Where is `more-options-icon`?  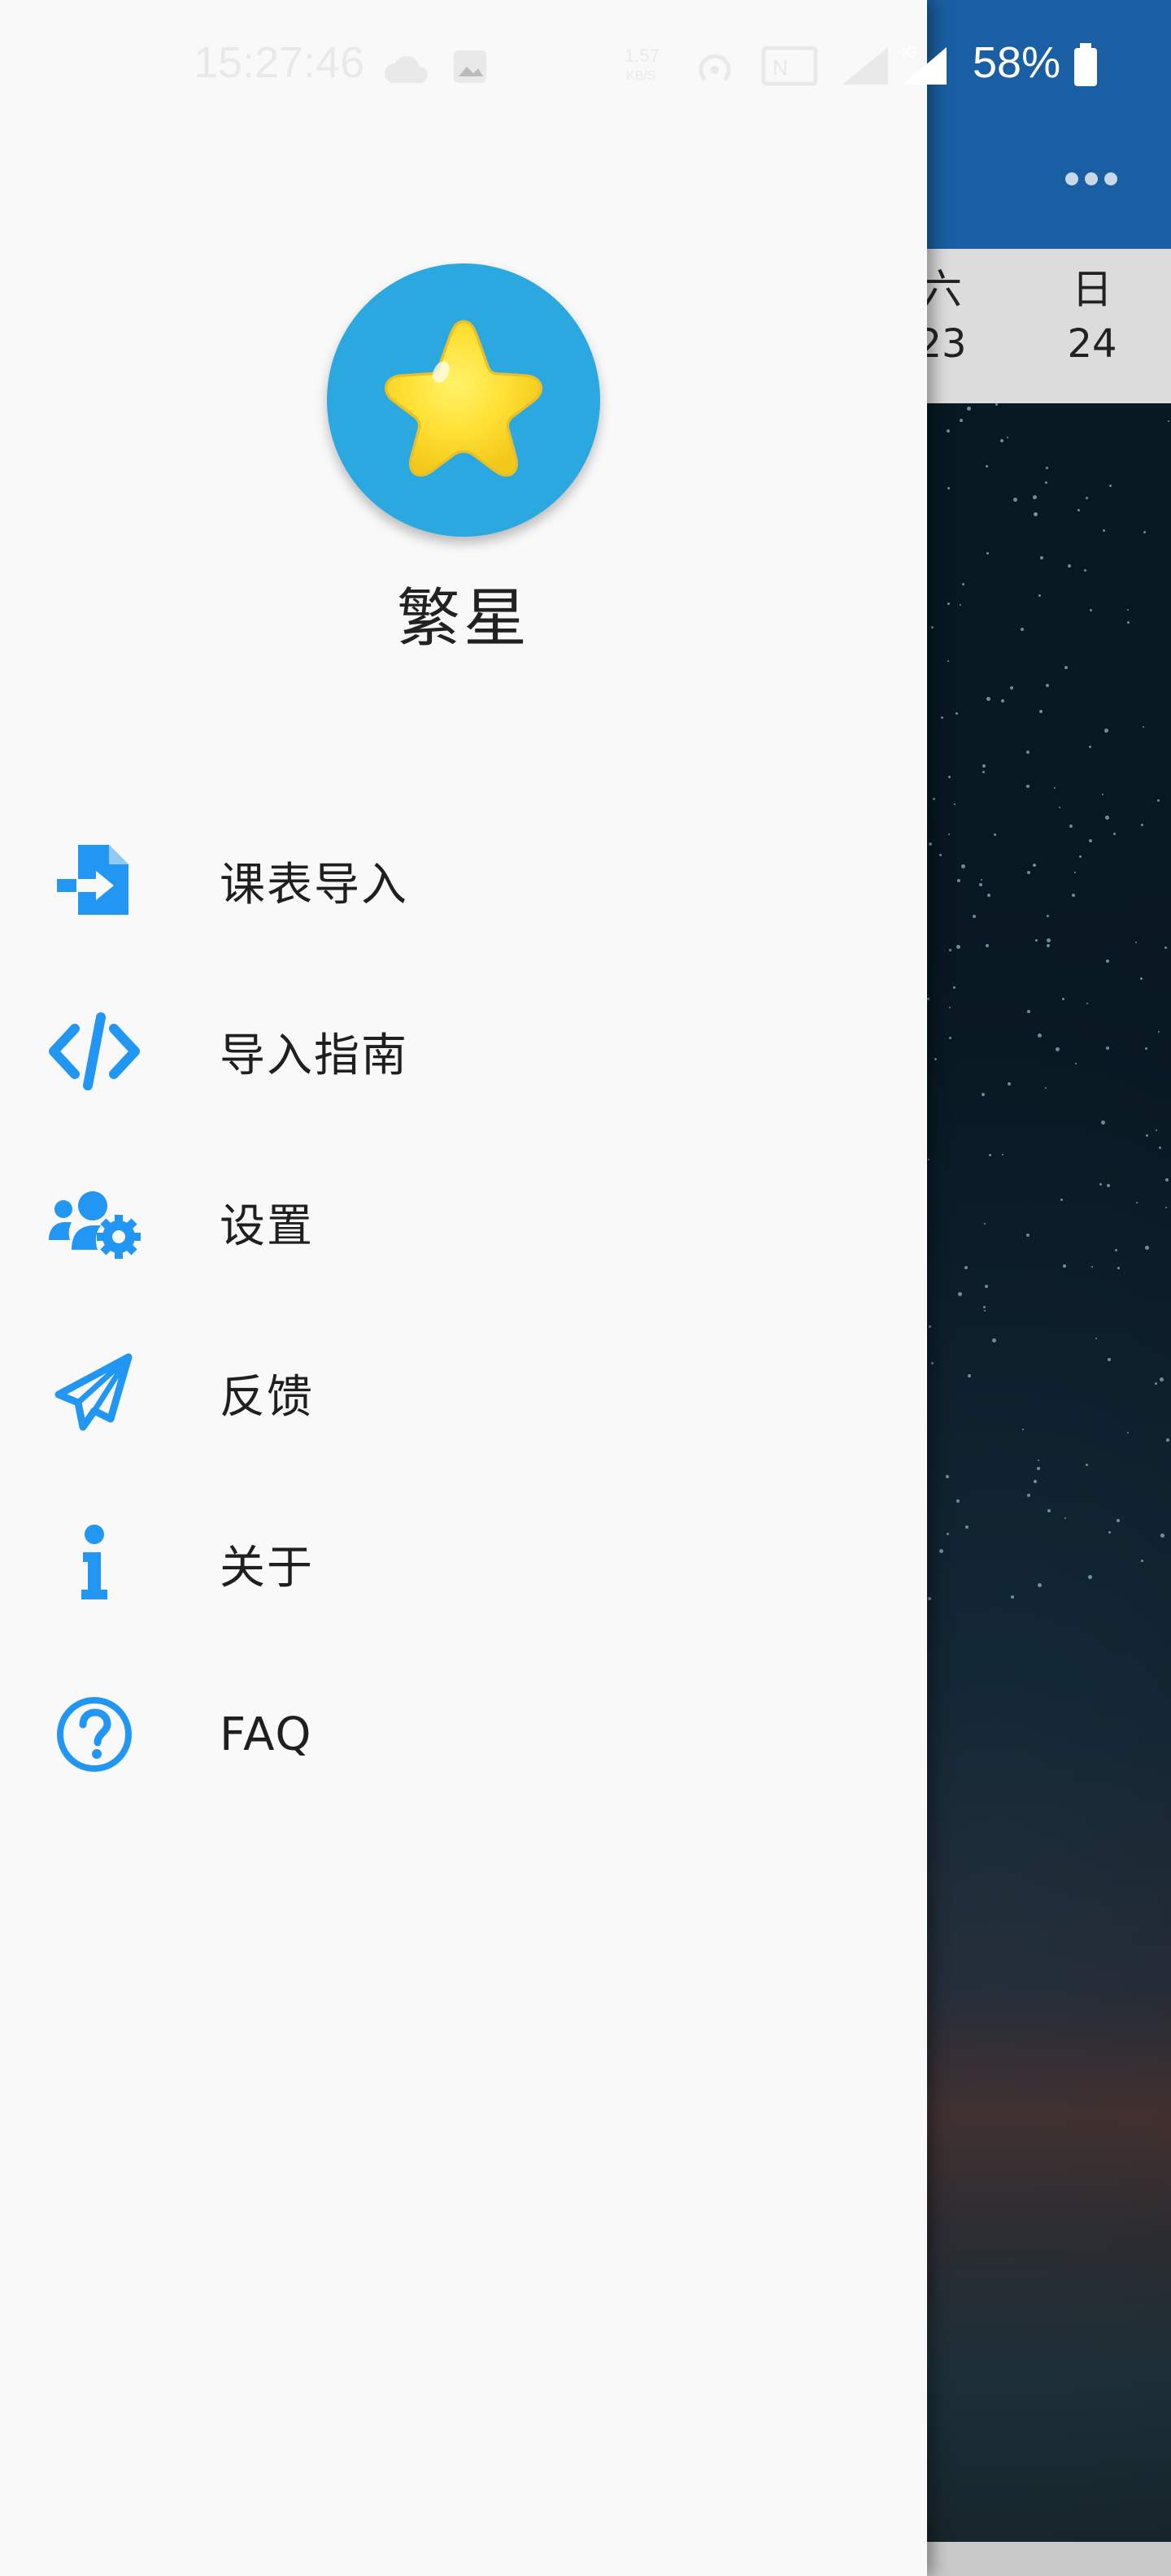 more-options-icon is located at coordinates (1094, 179).